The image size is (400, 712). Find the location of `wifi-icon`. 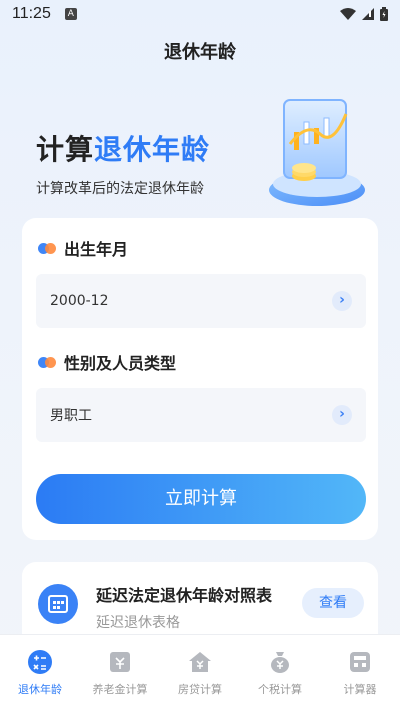

wifi-icon is located at coordinates (348, 14).